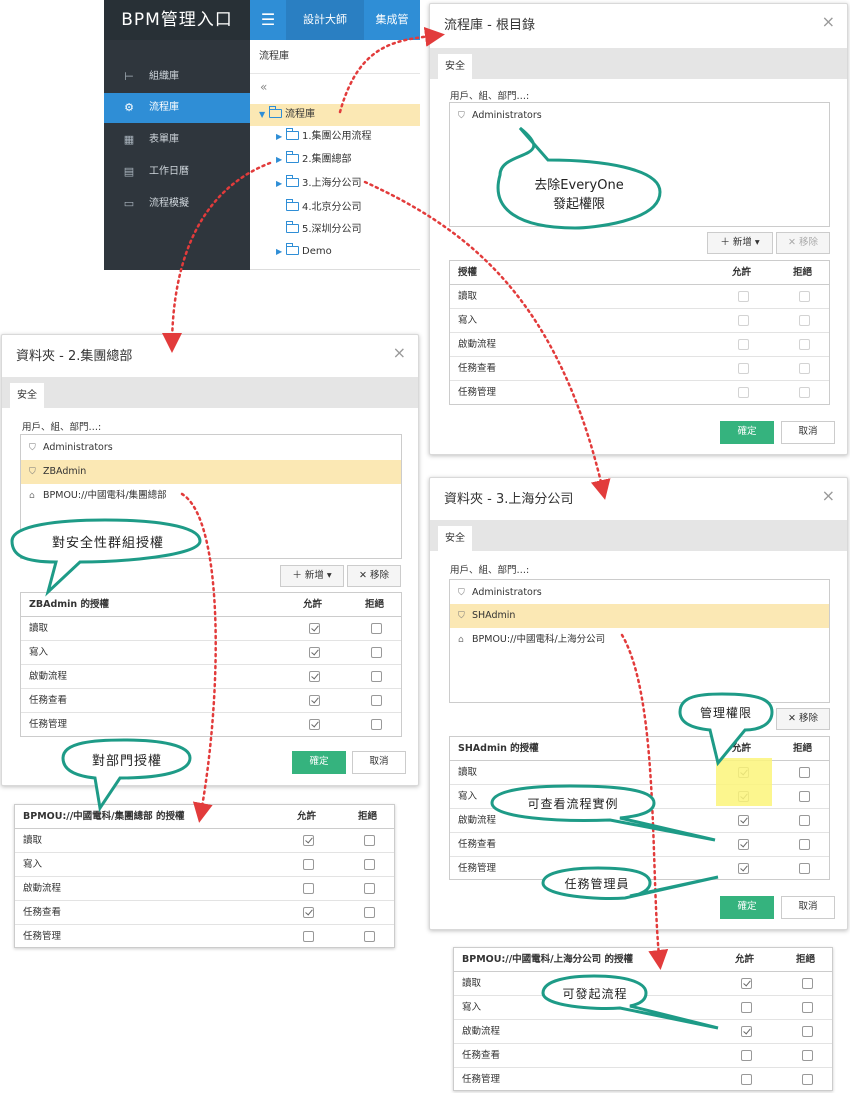 The height and width of the screenshot is (1093, 850). I want to click on sidebar-item-org: ⊢ 組織庫, so click(177, 77).